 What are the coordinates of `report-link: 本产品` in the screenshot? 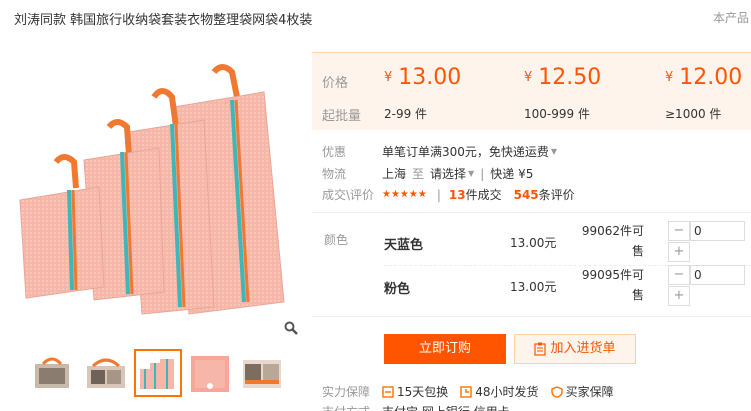 It's located at (732, 17).